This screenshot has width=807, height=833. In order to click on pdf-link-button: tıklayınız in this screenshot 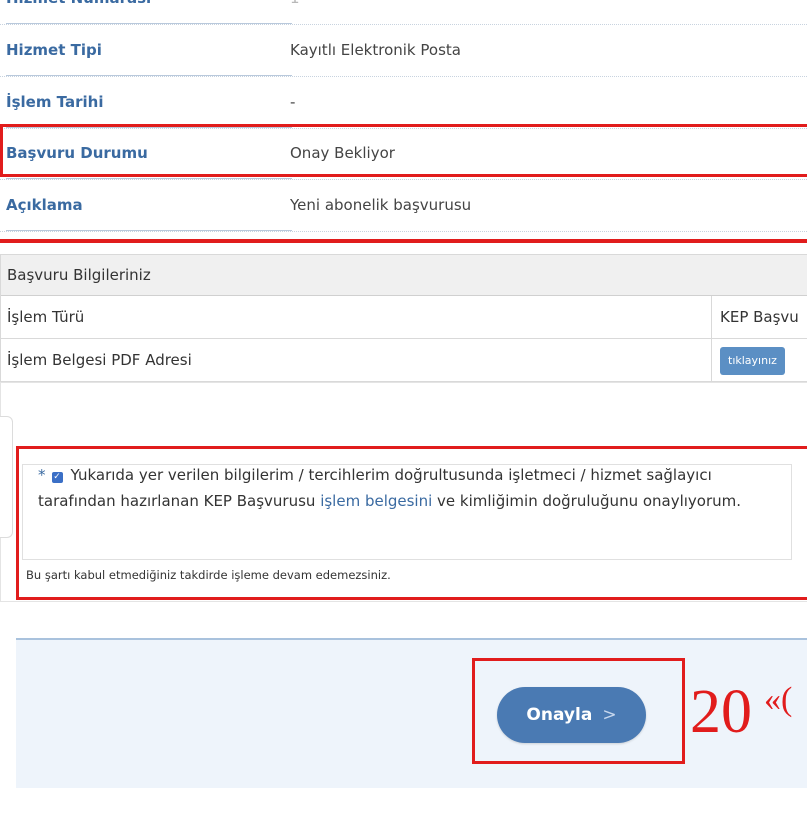, I will do `click(752, 360)`.